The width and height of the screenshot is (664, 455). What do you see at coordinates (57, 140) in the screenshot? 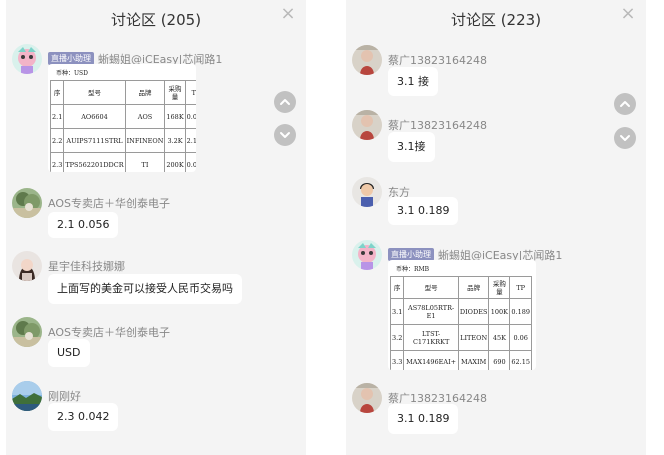
I see `table-cell: 2.2` at bounding box center [57, 140].